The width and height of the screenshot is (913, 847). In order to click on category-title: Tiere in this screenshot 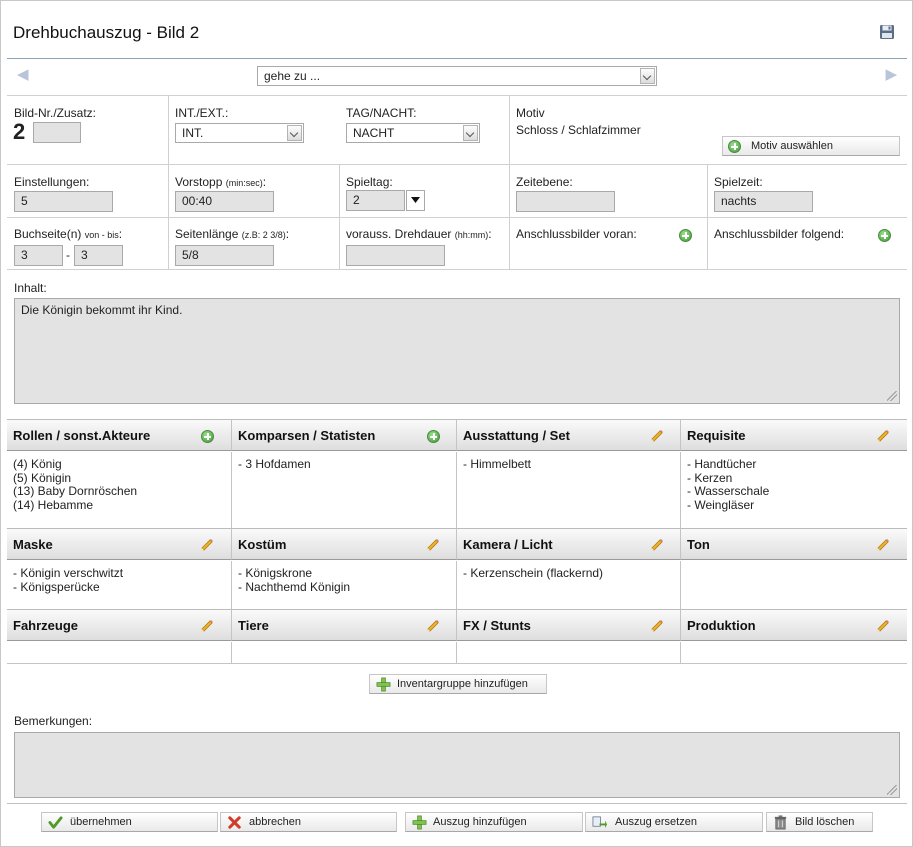, I will do `click(253, 625)`.